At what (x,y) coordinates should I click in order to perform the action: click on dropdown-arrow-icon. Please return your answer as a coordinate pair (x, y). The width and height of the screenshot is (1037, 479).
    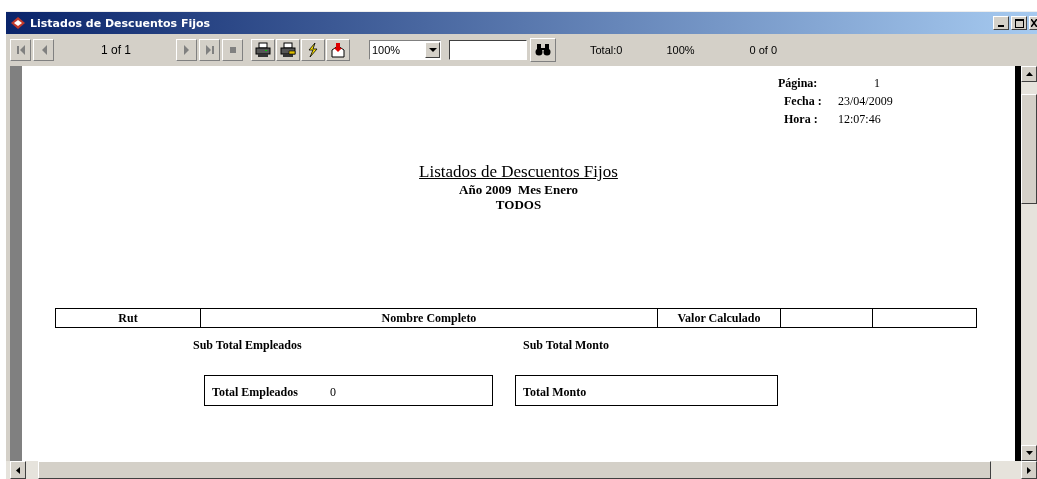
    Looking at the image, I should click on (432, 50).